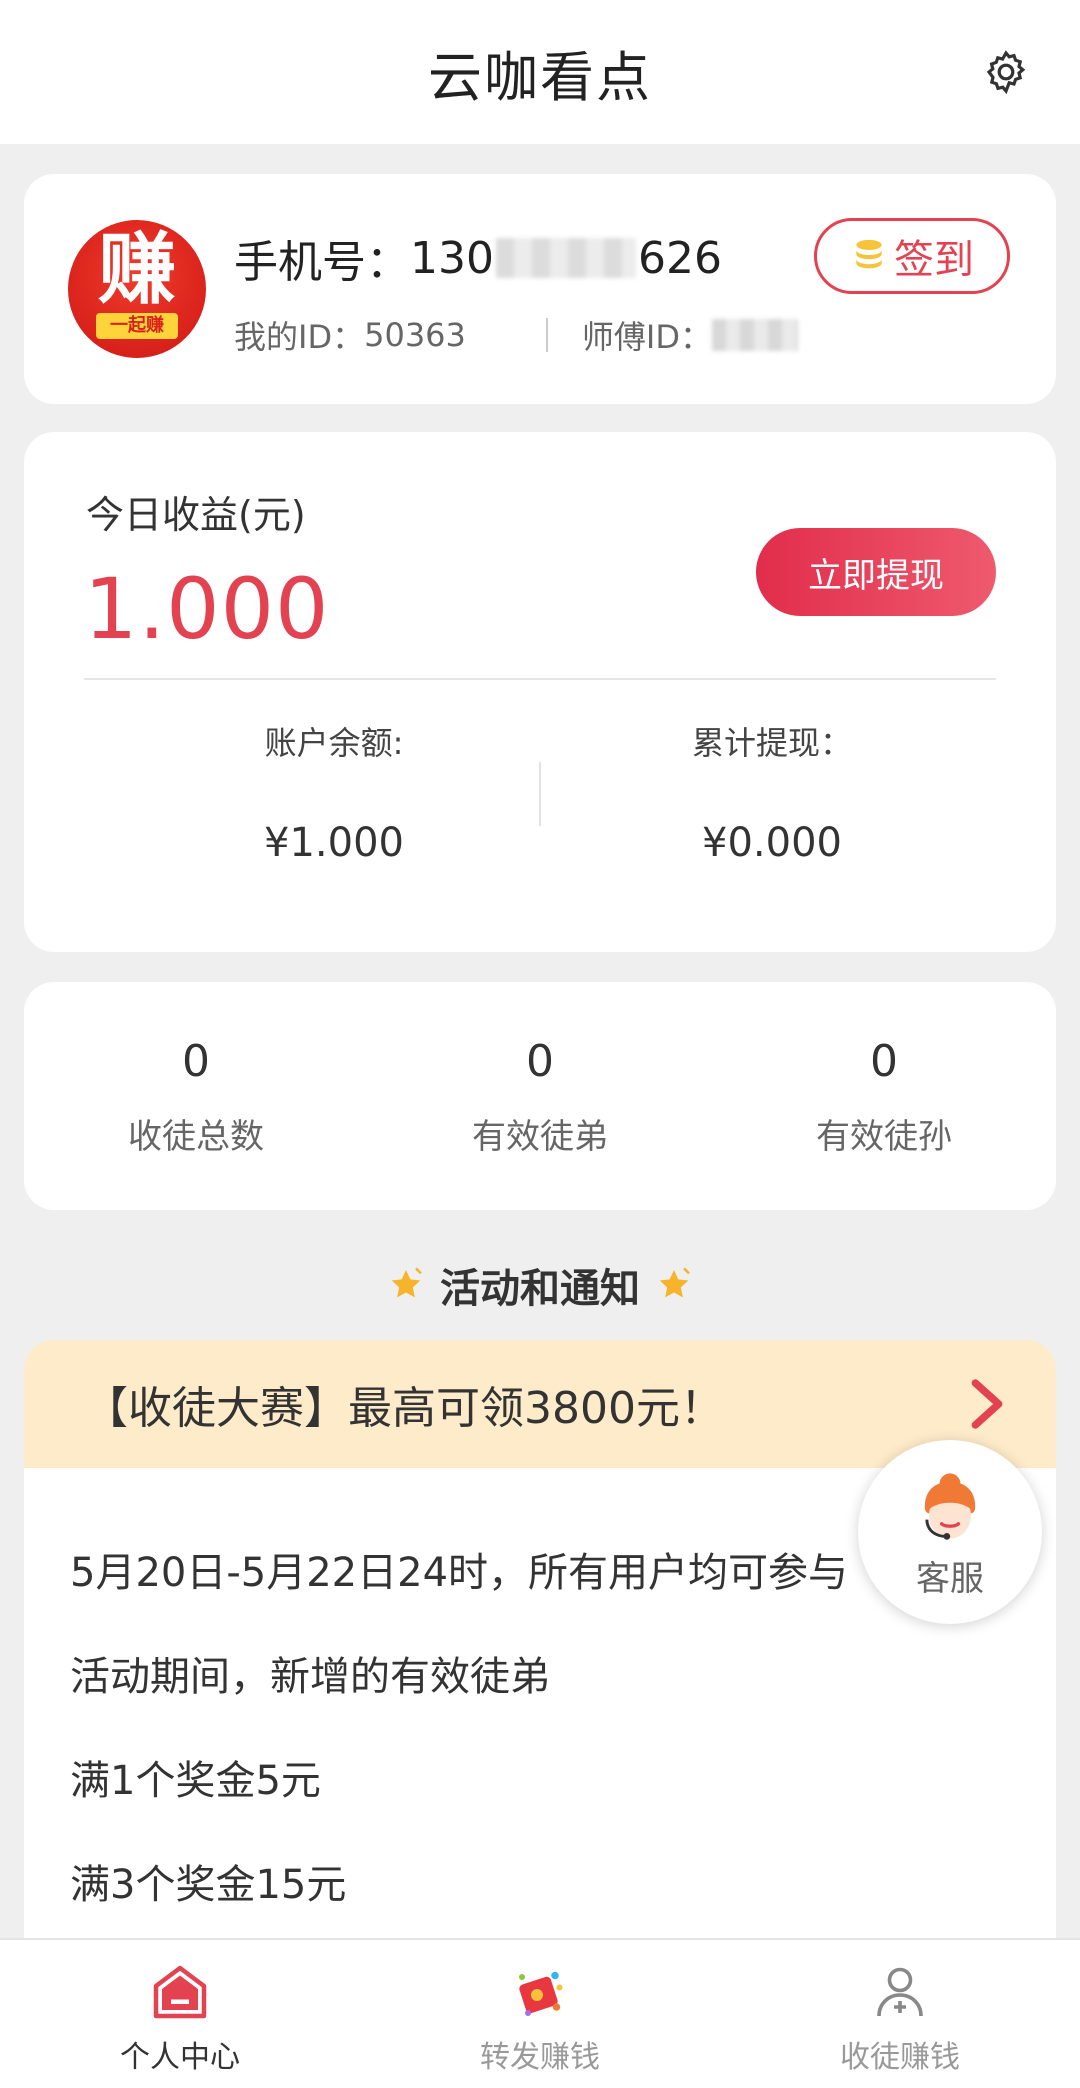 The image size is (1080, 2088). I want to click on total-apprentices-label: 收徒总数, so click(196, 1137).